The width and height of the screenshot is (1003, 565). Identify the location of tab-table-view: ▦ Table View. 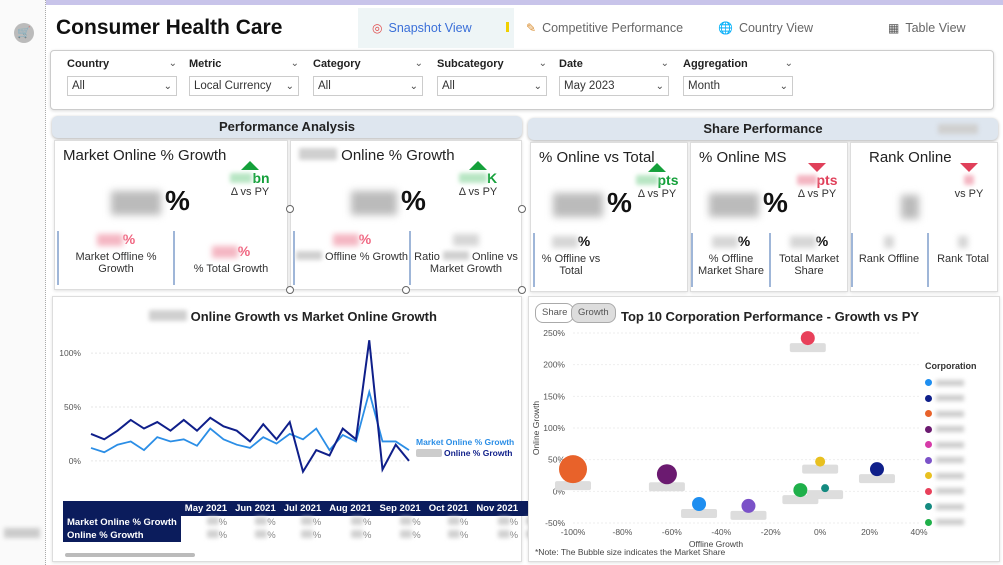
(927, 28).